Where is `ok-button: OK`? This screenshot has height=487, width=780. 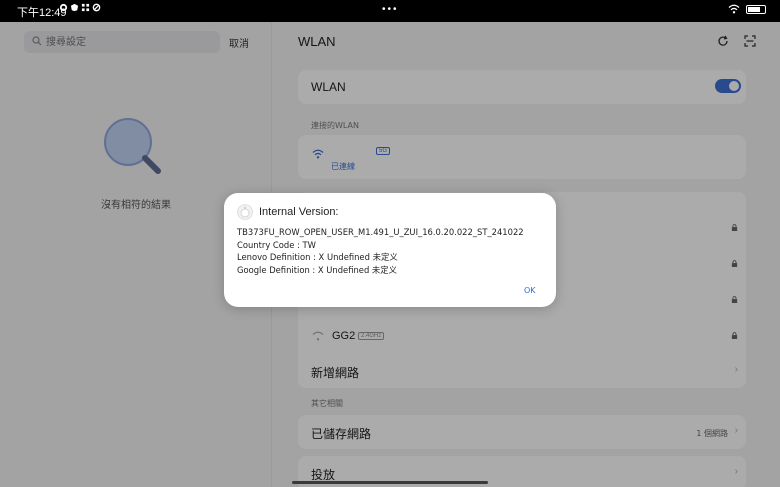
ok-button: OK is located at coordinates (530, 290).